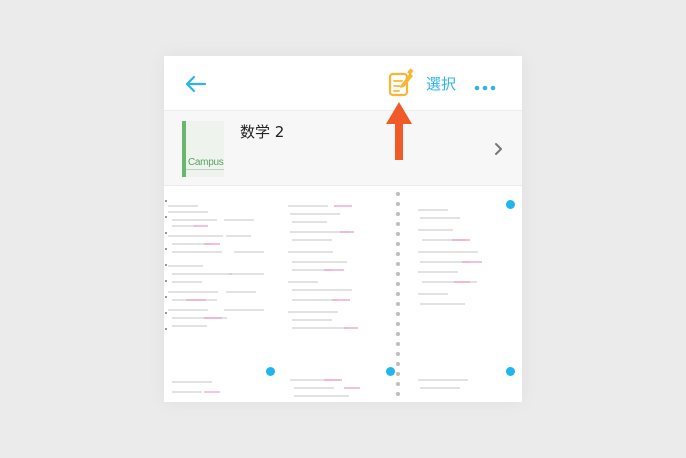 Image resolution: width=686 pixels, height=458 pixels. I want to click on cover-brand-label: Campus, so click(206, 162).